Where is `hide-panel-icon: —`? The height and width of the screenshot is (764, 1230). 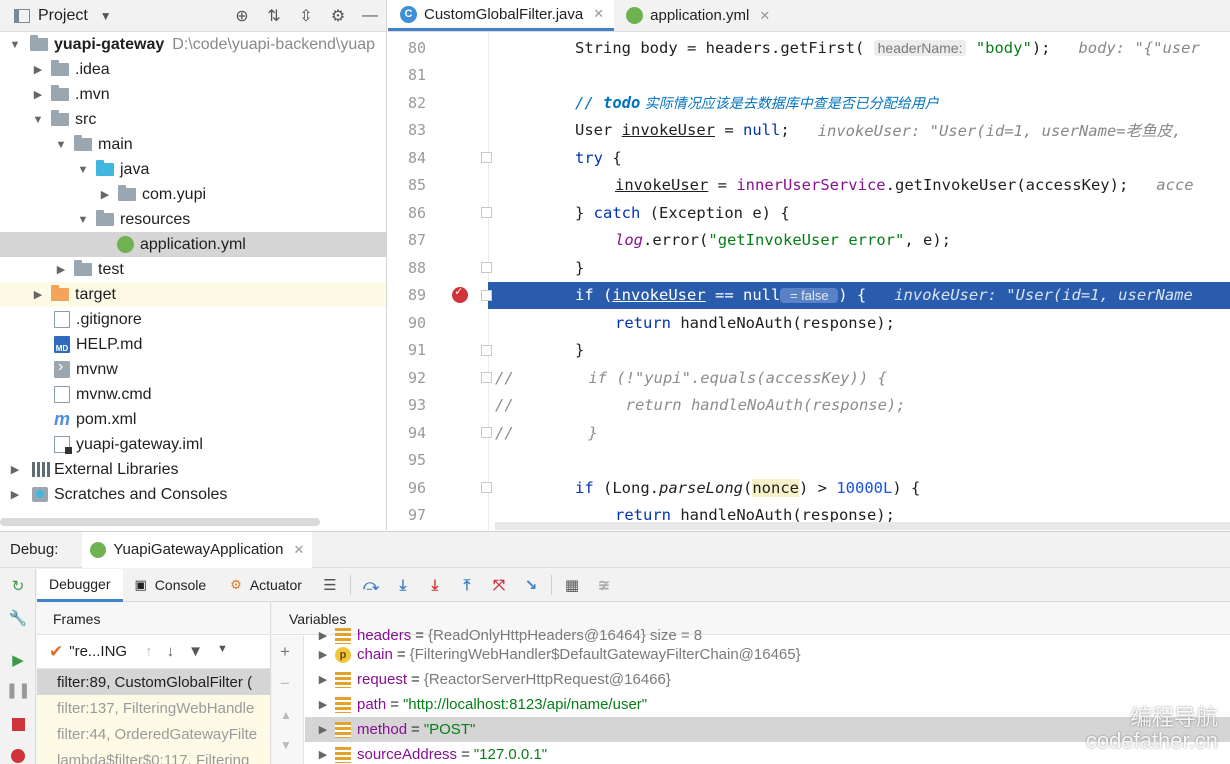 hide-panel-icon: — is located at coordinates (370, 16).